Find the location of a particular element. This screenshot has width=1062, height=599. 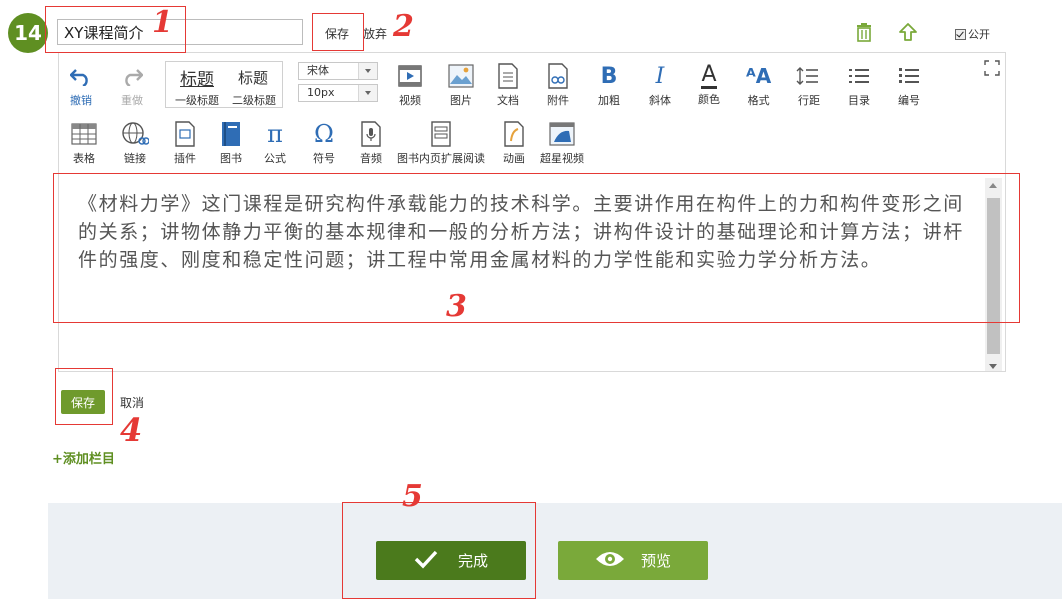

undo-label: 撤销 is located at coordinates (81, 100).